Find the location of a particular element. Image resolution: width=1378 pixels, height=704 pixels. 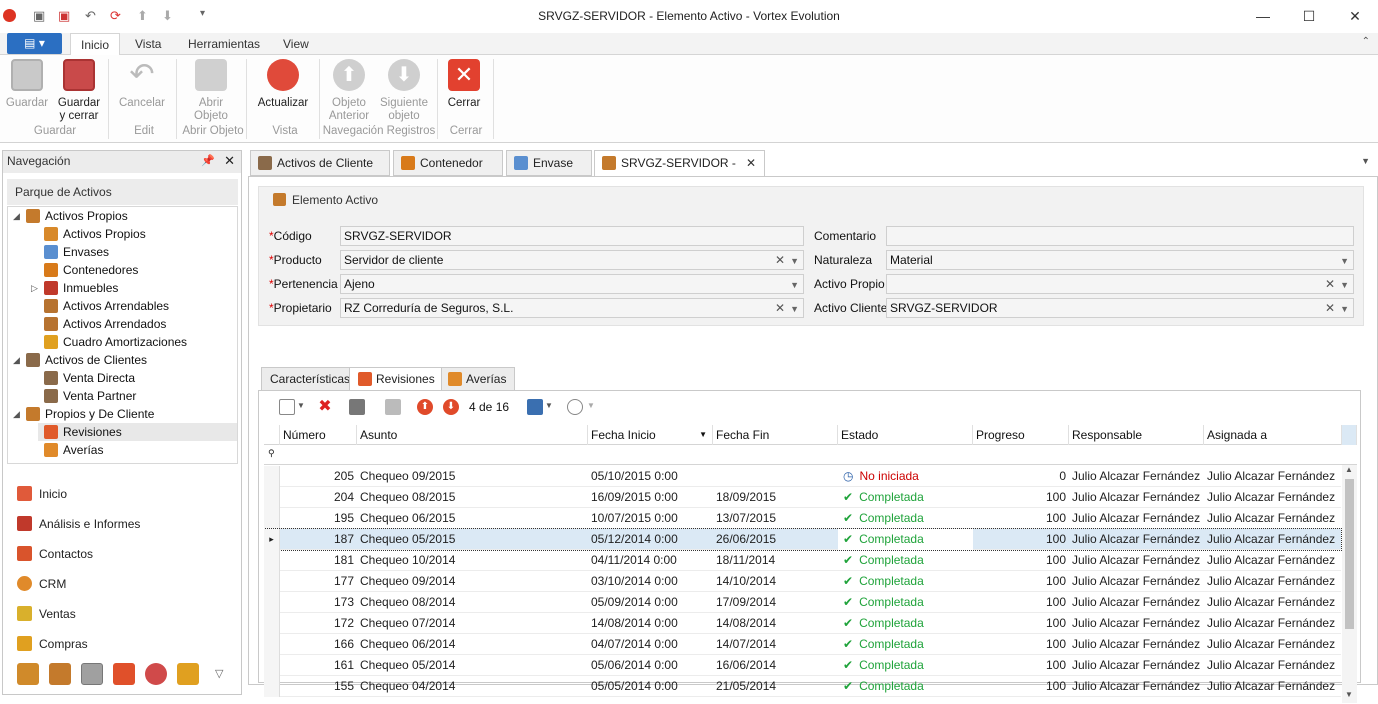

tree-item-activos-arrendados: Activos Arrendados is located at coordinates (105, 324).